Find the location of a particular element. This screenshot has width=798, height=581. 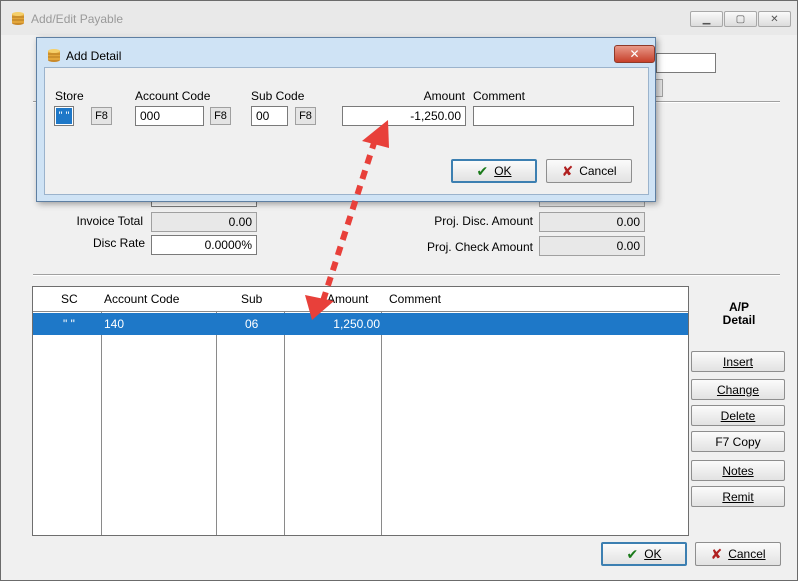

minimize-icon: ▁ is located at coordinates (706, 19).